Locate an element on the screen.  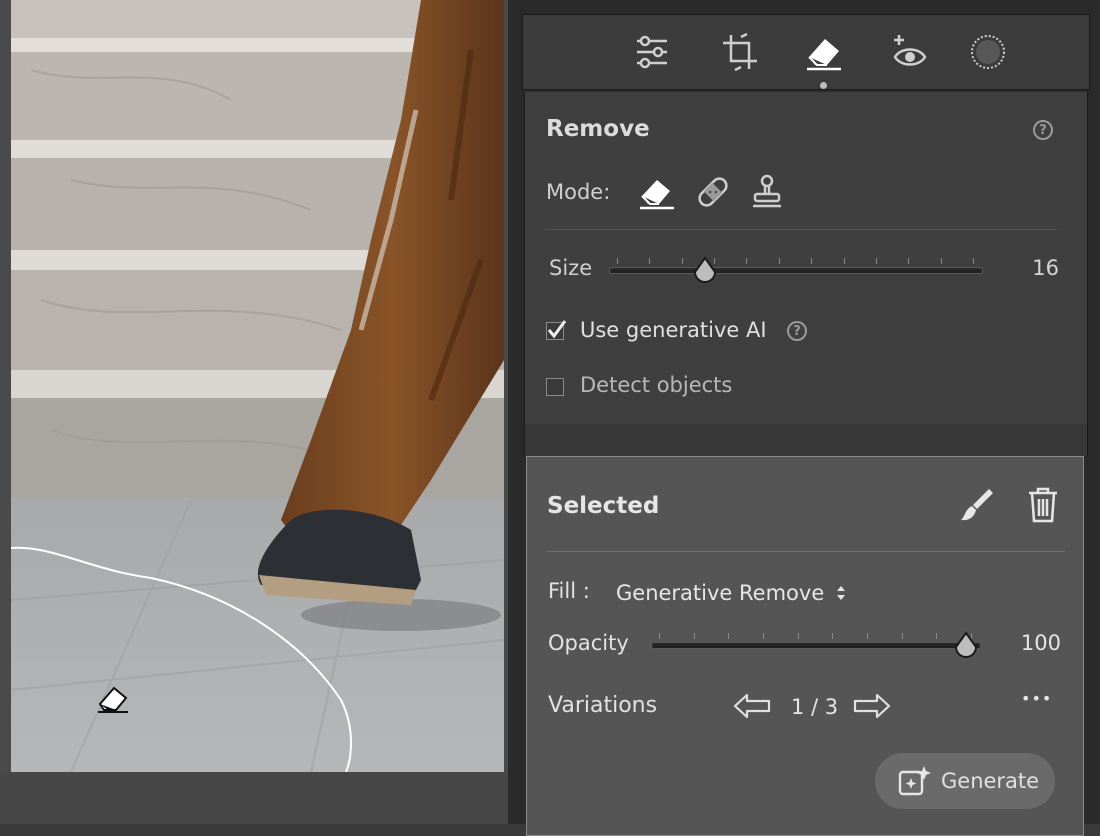
opacity-slider-thumb is located at coordinates (966, 645).